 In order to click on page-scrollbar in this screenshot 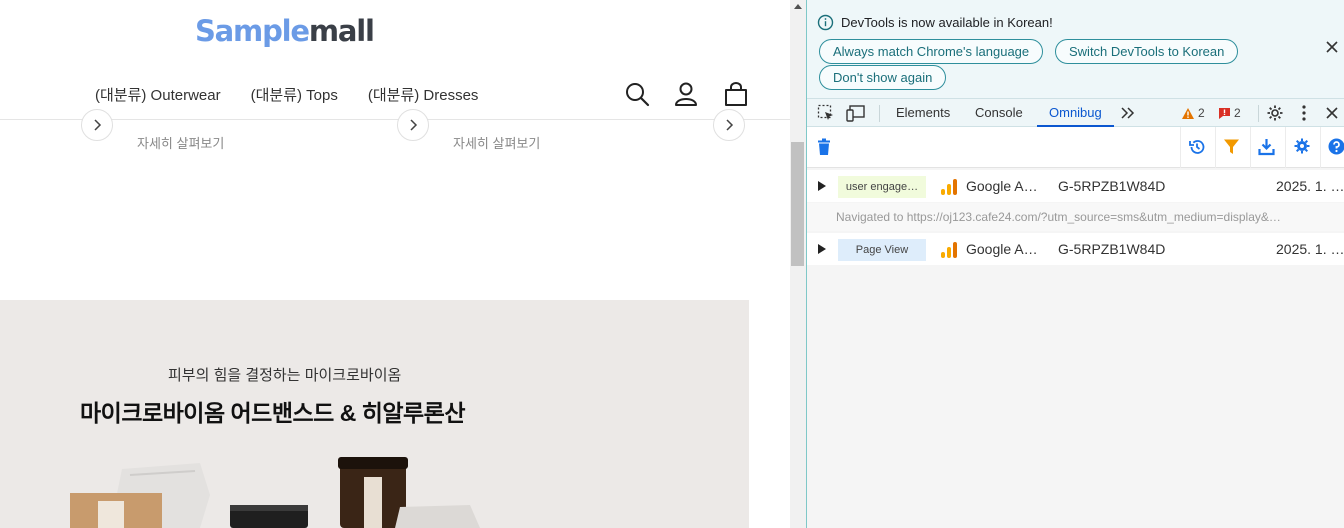, I will do `click(798, 264)`.